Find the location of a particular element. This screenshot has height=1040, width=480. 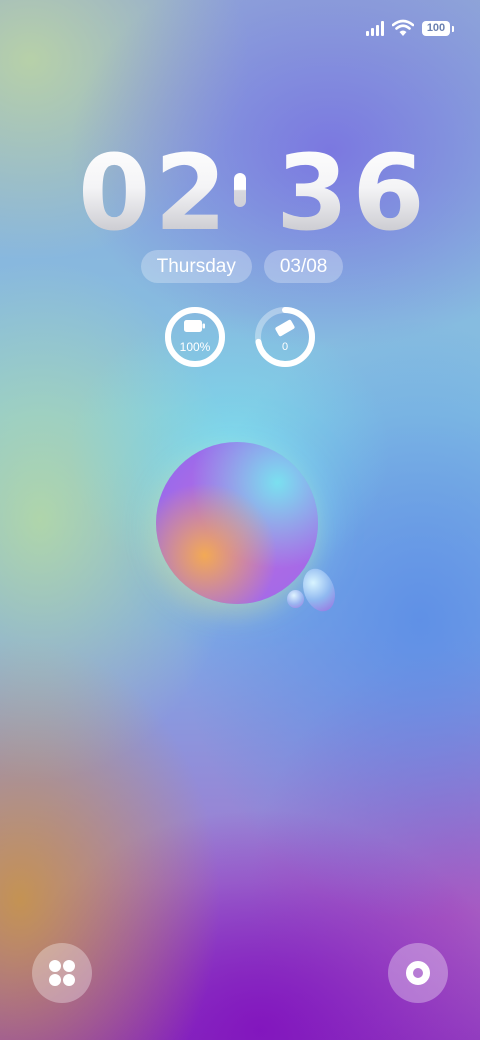

date-pill: 03/08 is located at coordinates (303, 266).